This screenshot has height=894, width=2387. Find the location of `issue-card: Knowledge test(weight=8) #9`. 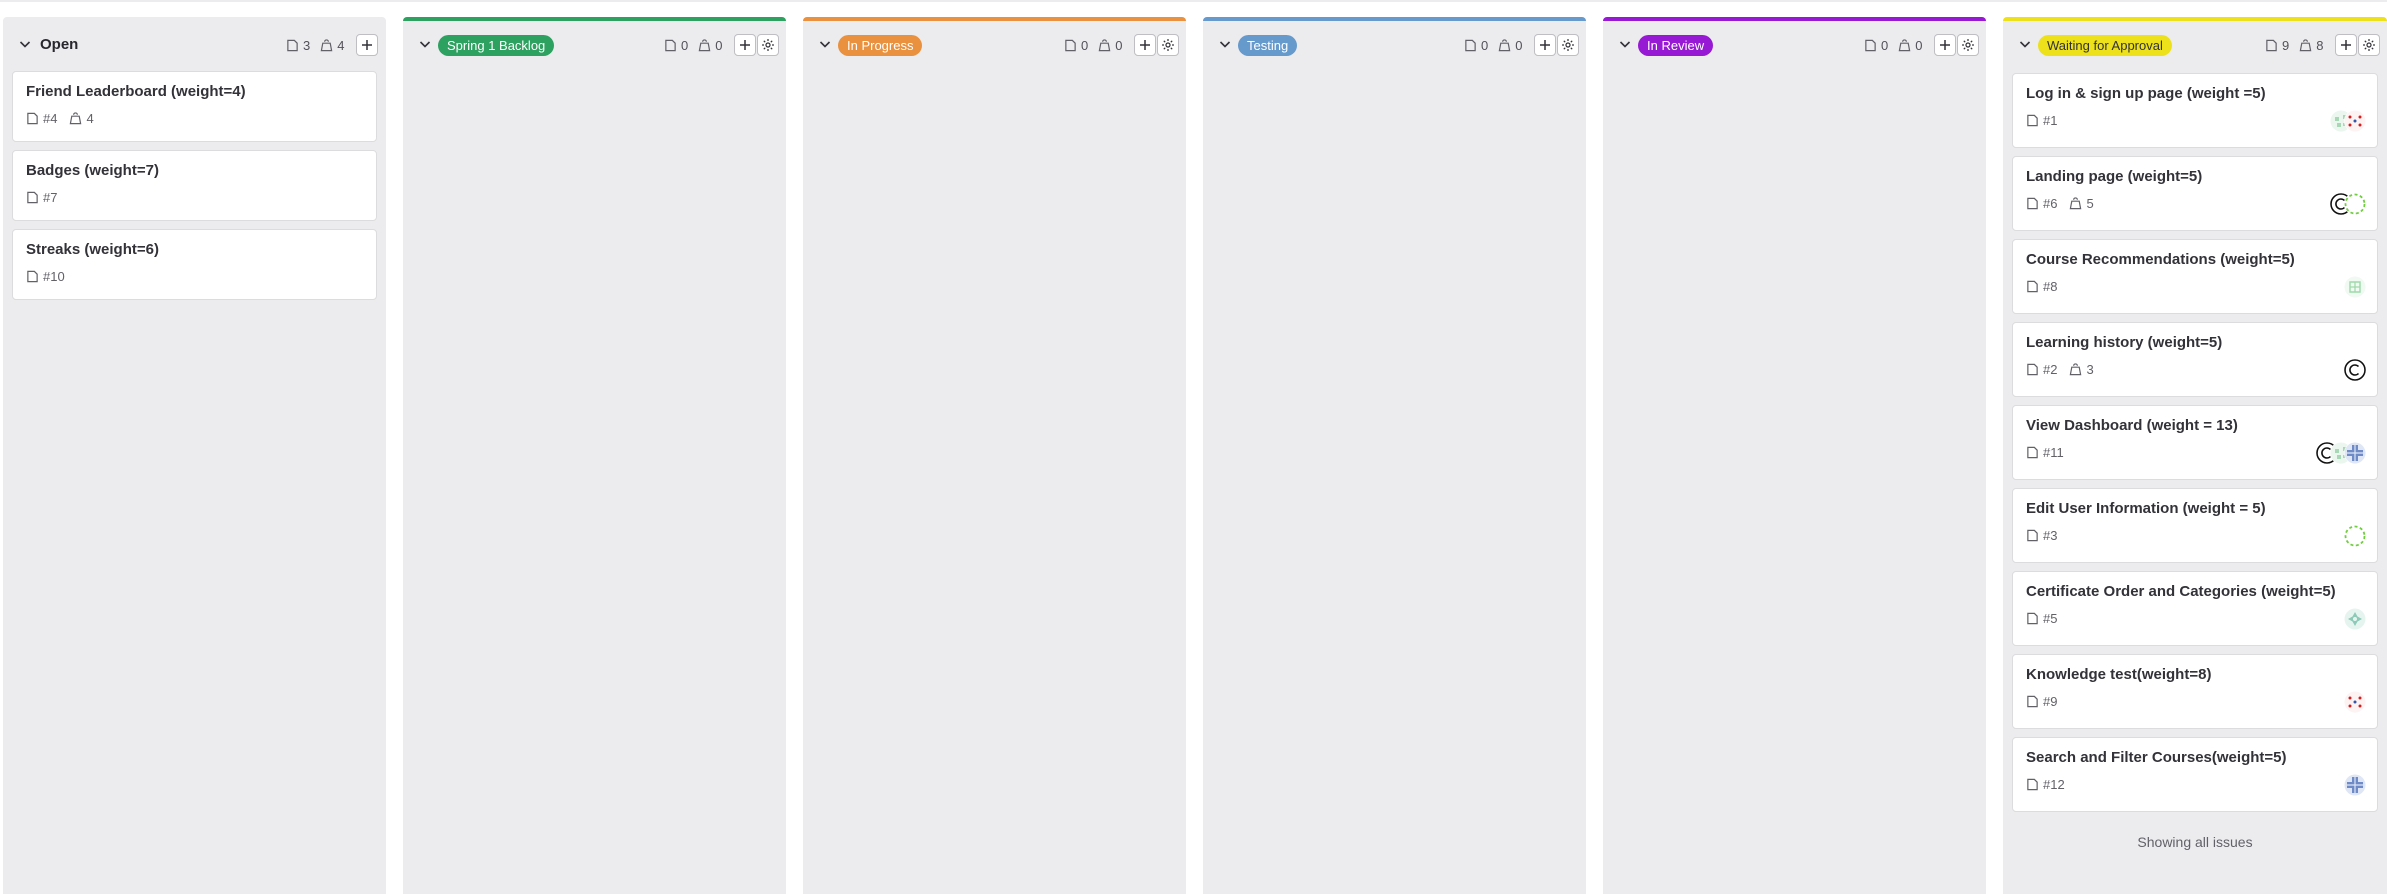

issue-card: Knowledge test(weight=8) #9 is located at coordinates (2195, 691).